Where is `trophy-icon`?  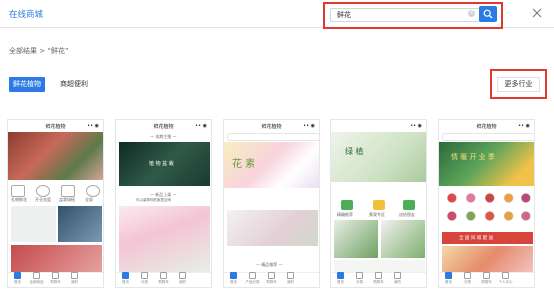 trophy-icon is located at coordinates (379, 205).